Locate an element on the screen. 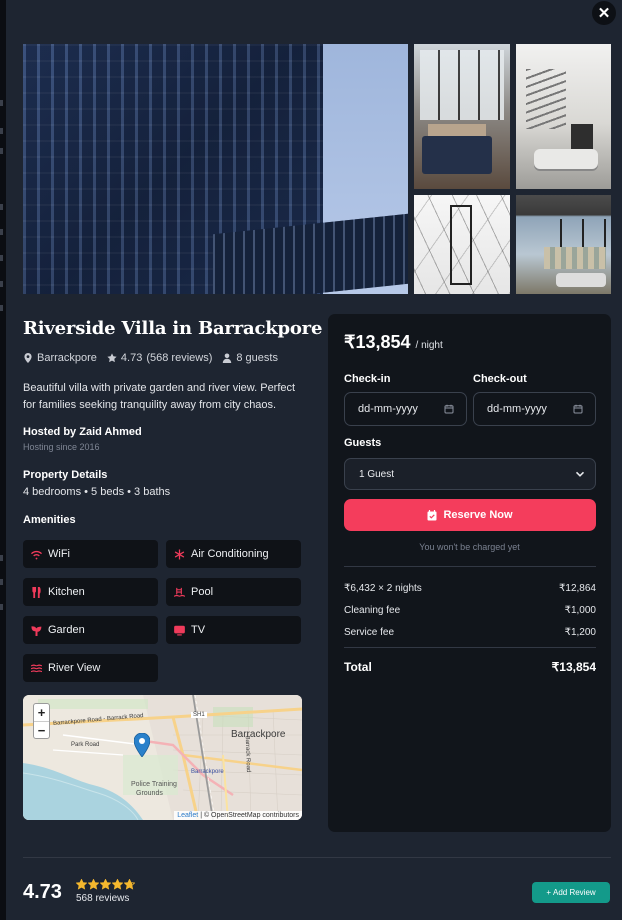 This screenshot has height=920, width=622. utensils-icon is located at coordinates (36, 592).